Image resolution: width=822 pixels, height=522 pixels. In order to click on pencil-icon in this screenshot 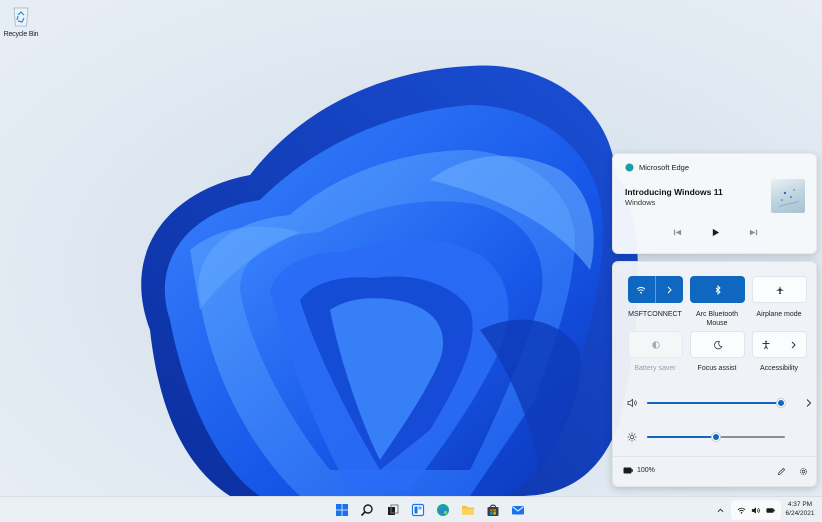, I will do `click(781, 471)`.